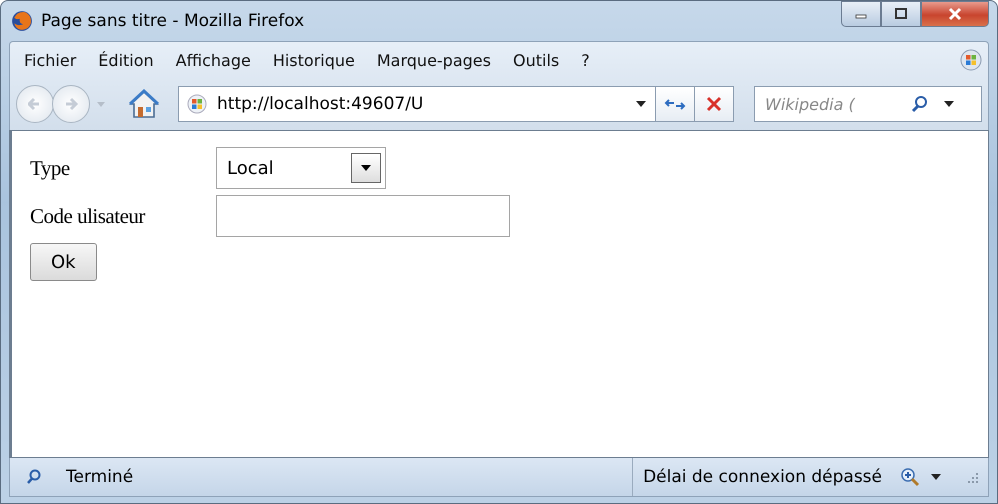  What do you see at coordinates (35, 104) in the screenshot?
I see `back-arrow-icon` at bounding box center [35, 104].